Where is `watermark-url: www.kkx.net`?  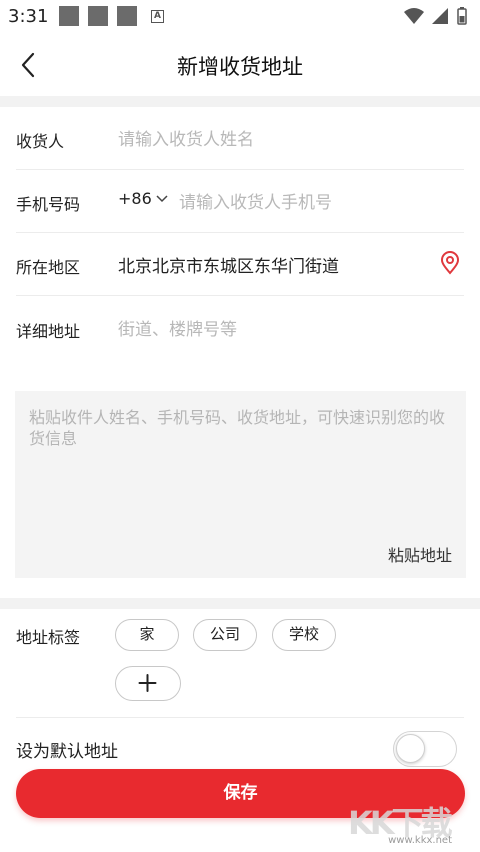
watermark-url: www.kkx.net is located at coordinates (420, 840).